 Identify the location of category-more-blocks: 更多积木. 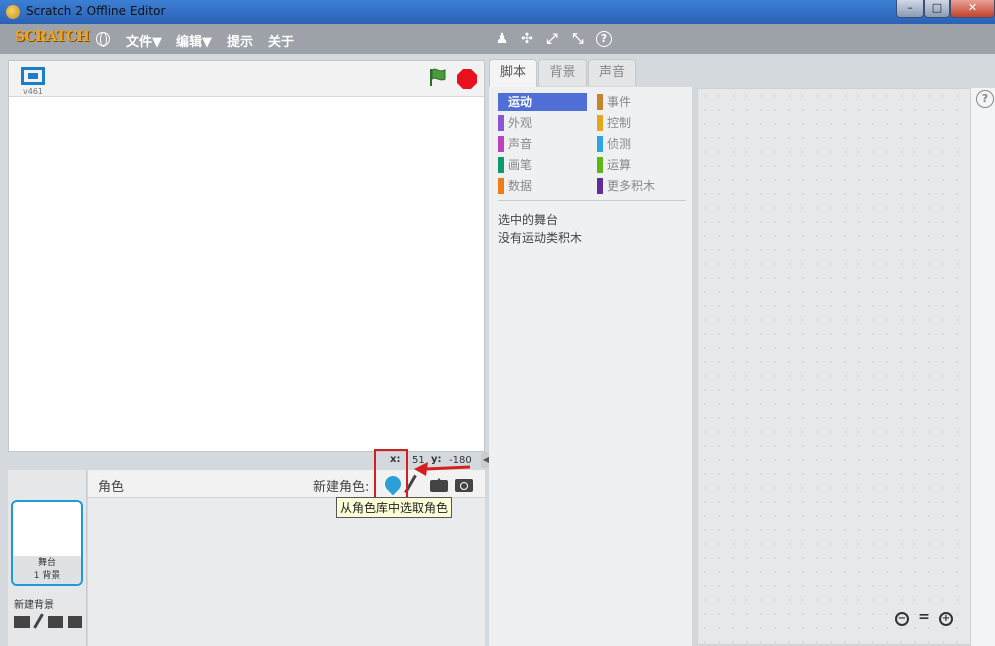
(642, 186).